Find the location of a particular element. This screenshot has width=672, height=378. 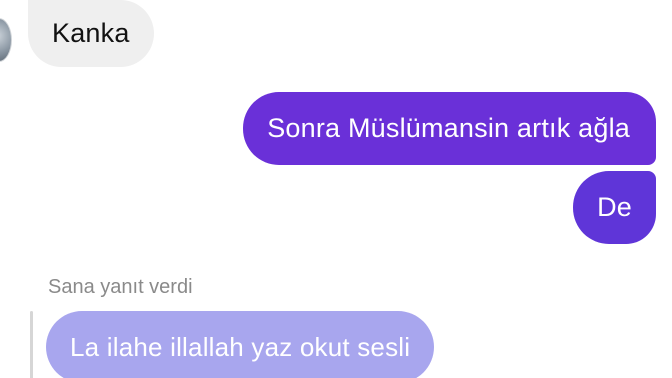

incoming-message: Kanka is located at coordinates (91, 33).